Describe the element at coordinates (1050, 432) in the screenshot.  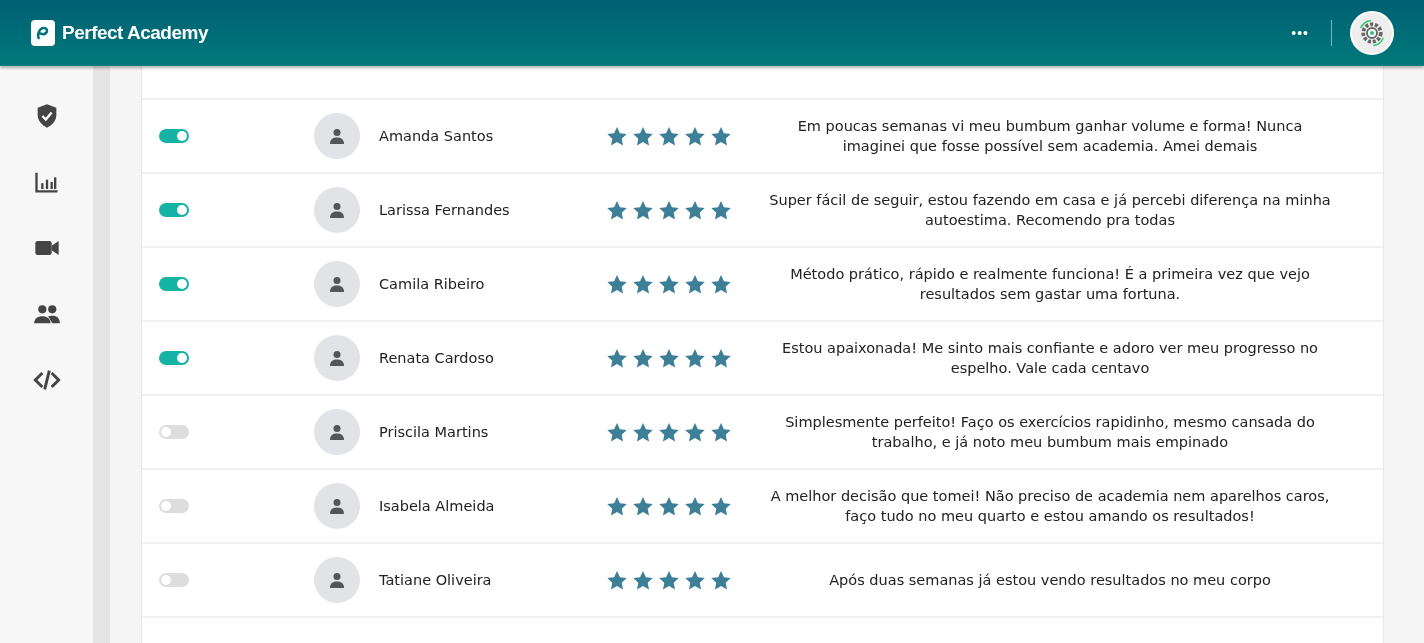
I see `review-text: Simplesmente perfeito! Faço os exercícios rapidinho, mesmo cansada do trabalho, e já noto meu bumbum mais empinado` at that location.